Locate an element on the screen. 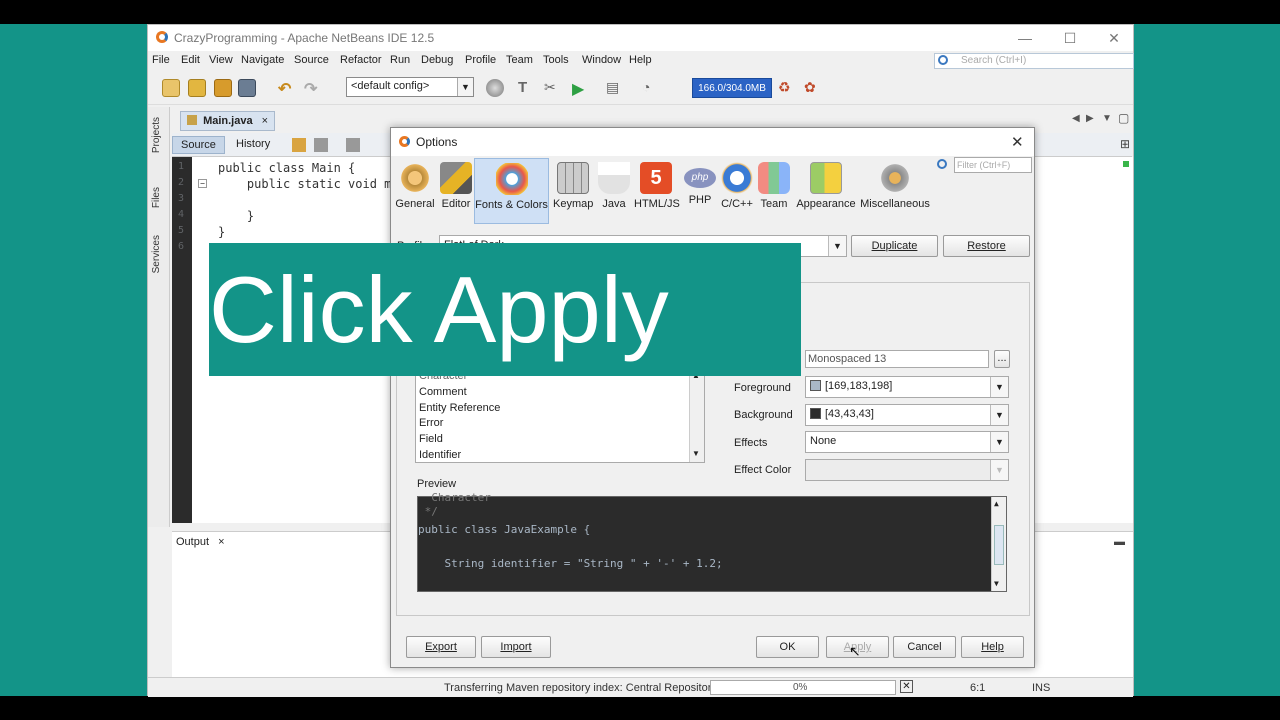 This screenshot has width=1280, height=720. mouse-cursor-icon: ↖ is located at coordinates (855, 651).